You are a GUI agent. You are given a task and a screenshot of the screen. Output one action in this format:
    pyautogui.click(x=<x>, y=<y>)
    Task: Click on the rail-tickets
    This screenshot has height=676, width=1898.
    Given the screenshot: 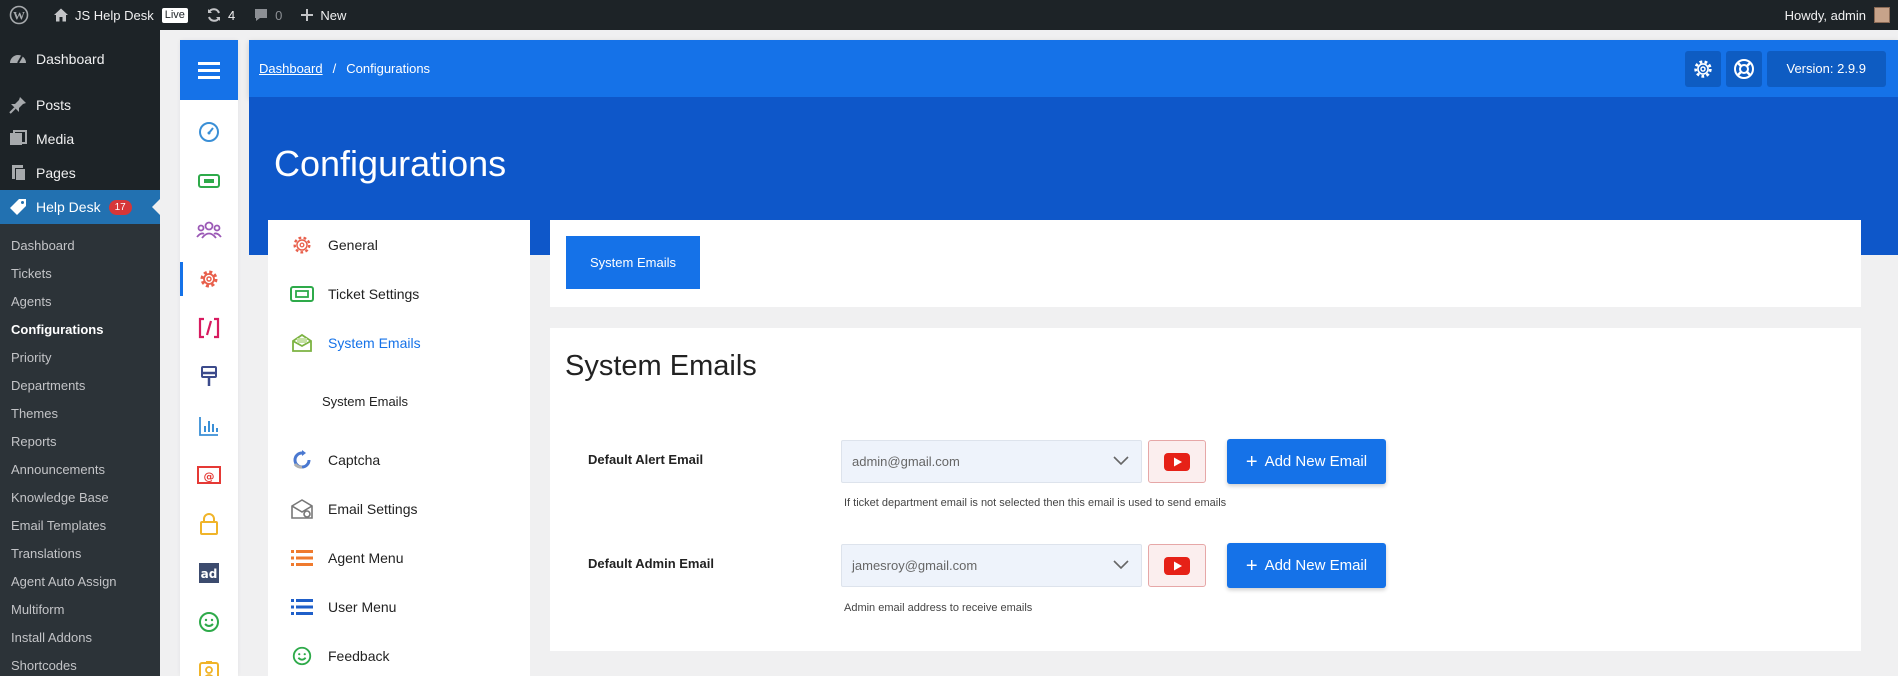 What is the action you would take?
    pyautogui.click(x=209, y=180)
    